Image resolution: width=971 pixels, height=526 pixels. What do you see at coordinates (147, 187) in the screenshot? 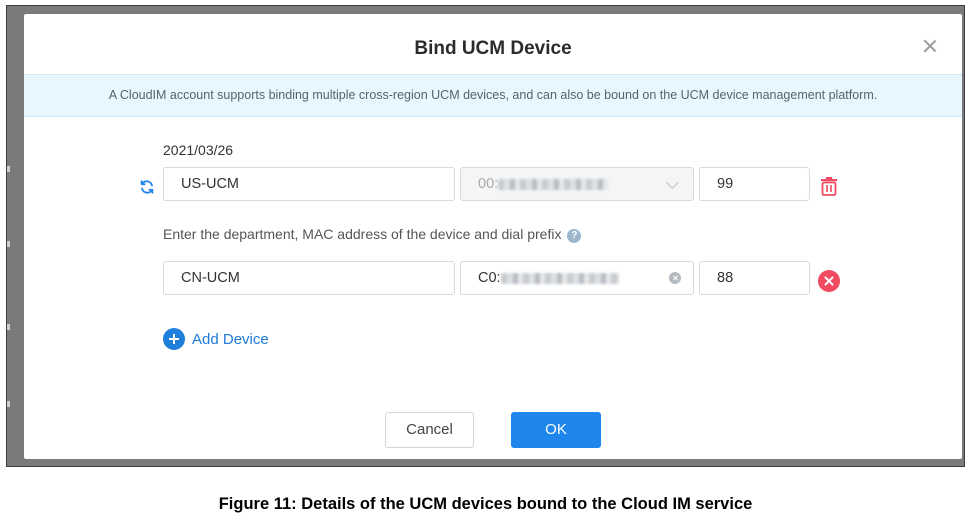
I see `refresh-icon` at bounding box center [147, 187].